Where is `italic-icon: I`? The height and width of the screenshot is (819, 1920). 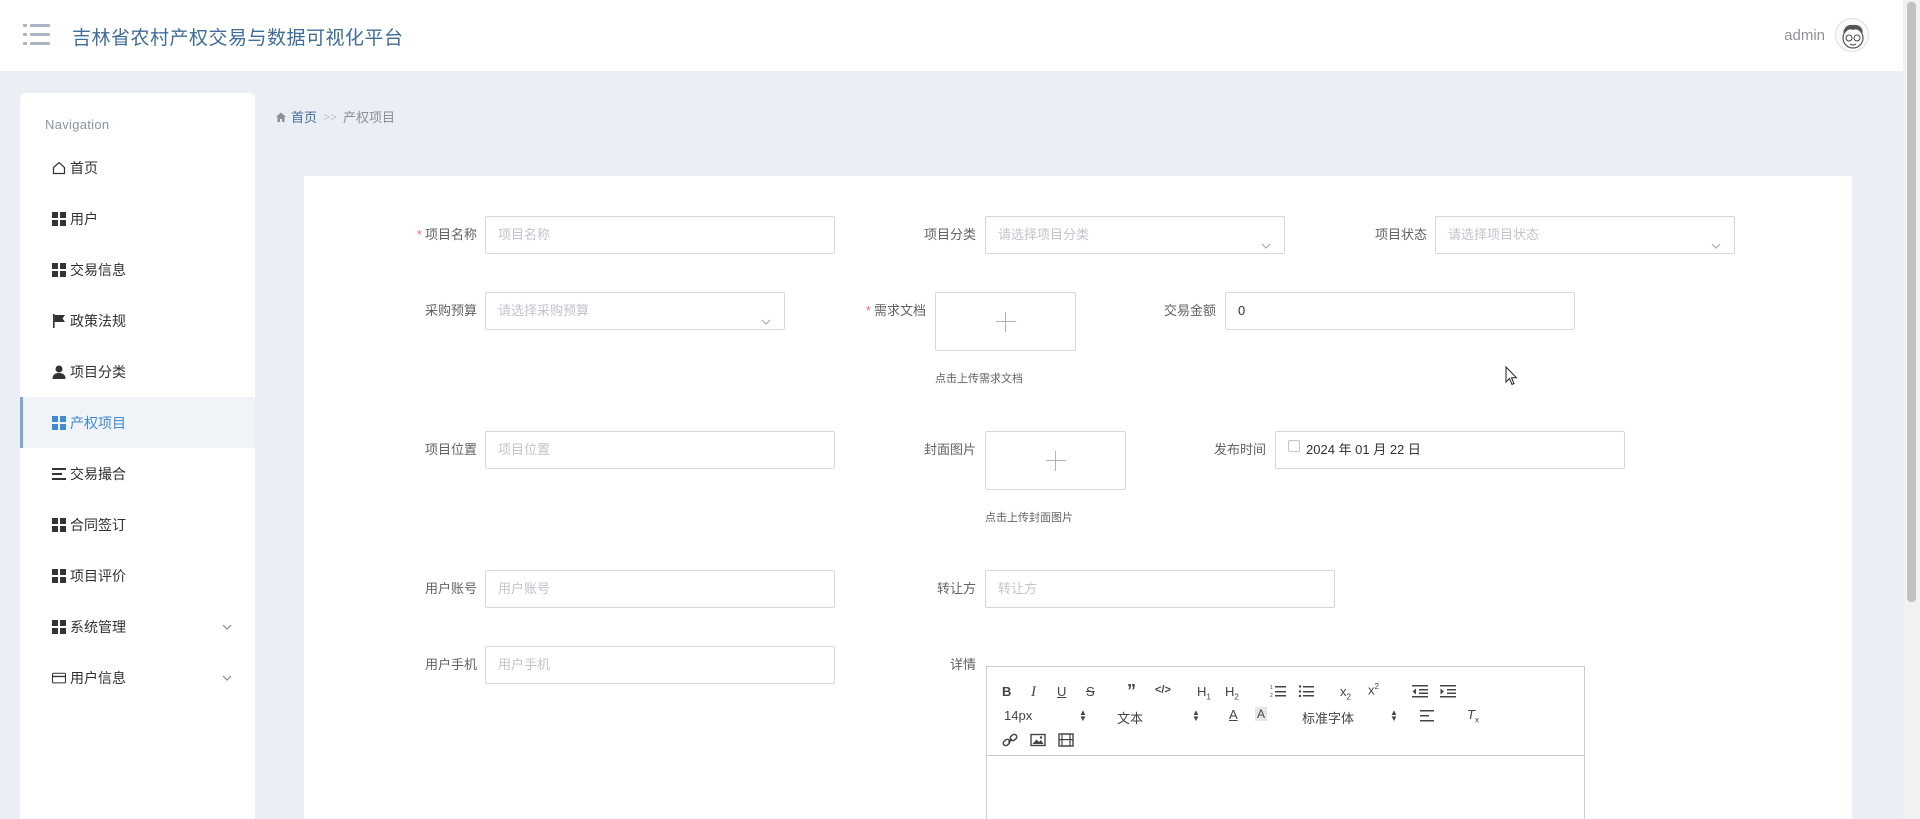
italic-icon: I is located at coordinates (1033, 692).